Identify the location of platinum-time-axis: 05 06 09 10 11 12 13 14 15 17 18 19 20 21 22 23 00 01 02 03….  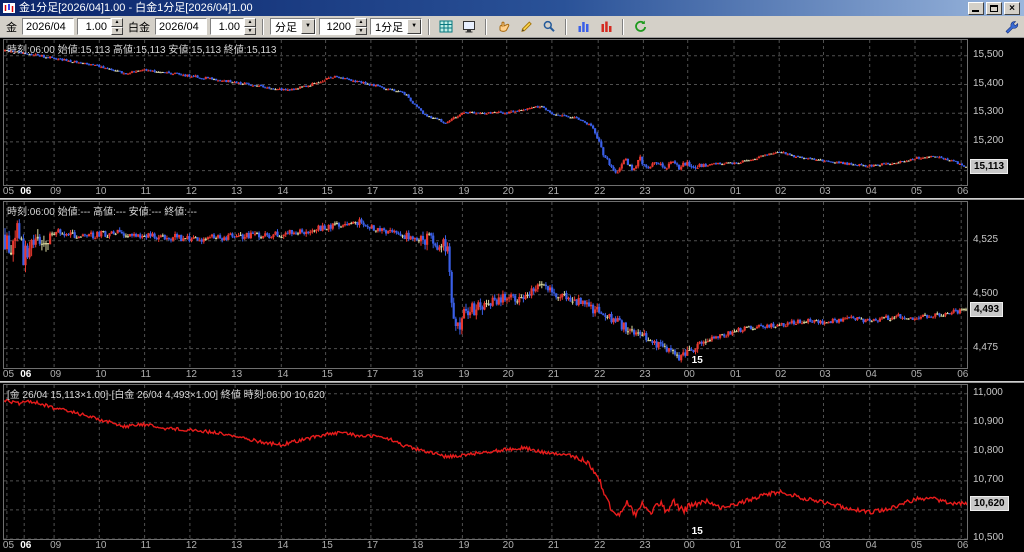
(488, 374).